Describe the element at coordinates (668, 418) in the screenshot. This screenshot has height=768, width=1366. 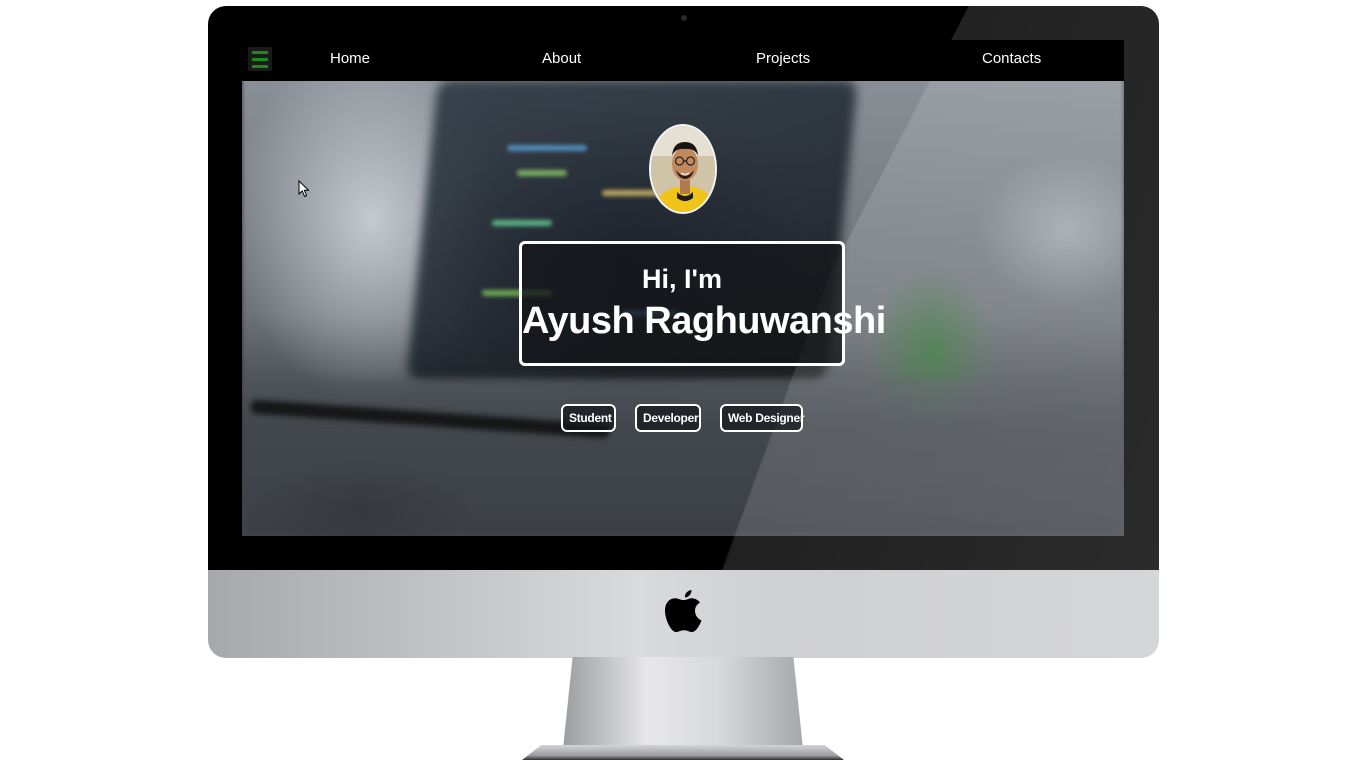
I see `tag-developer: Developer` at that location.